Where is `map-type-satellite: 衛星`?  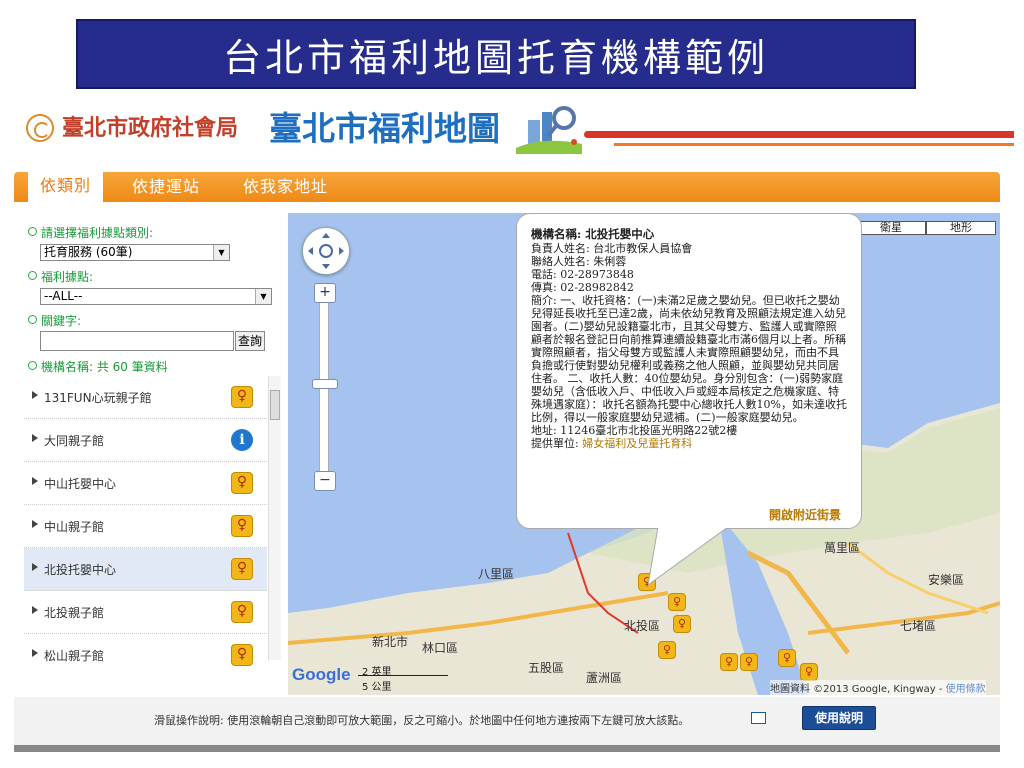 map-type-satellite: 衛星 is located at coordinates (891, 228).